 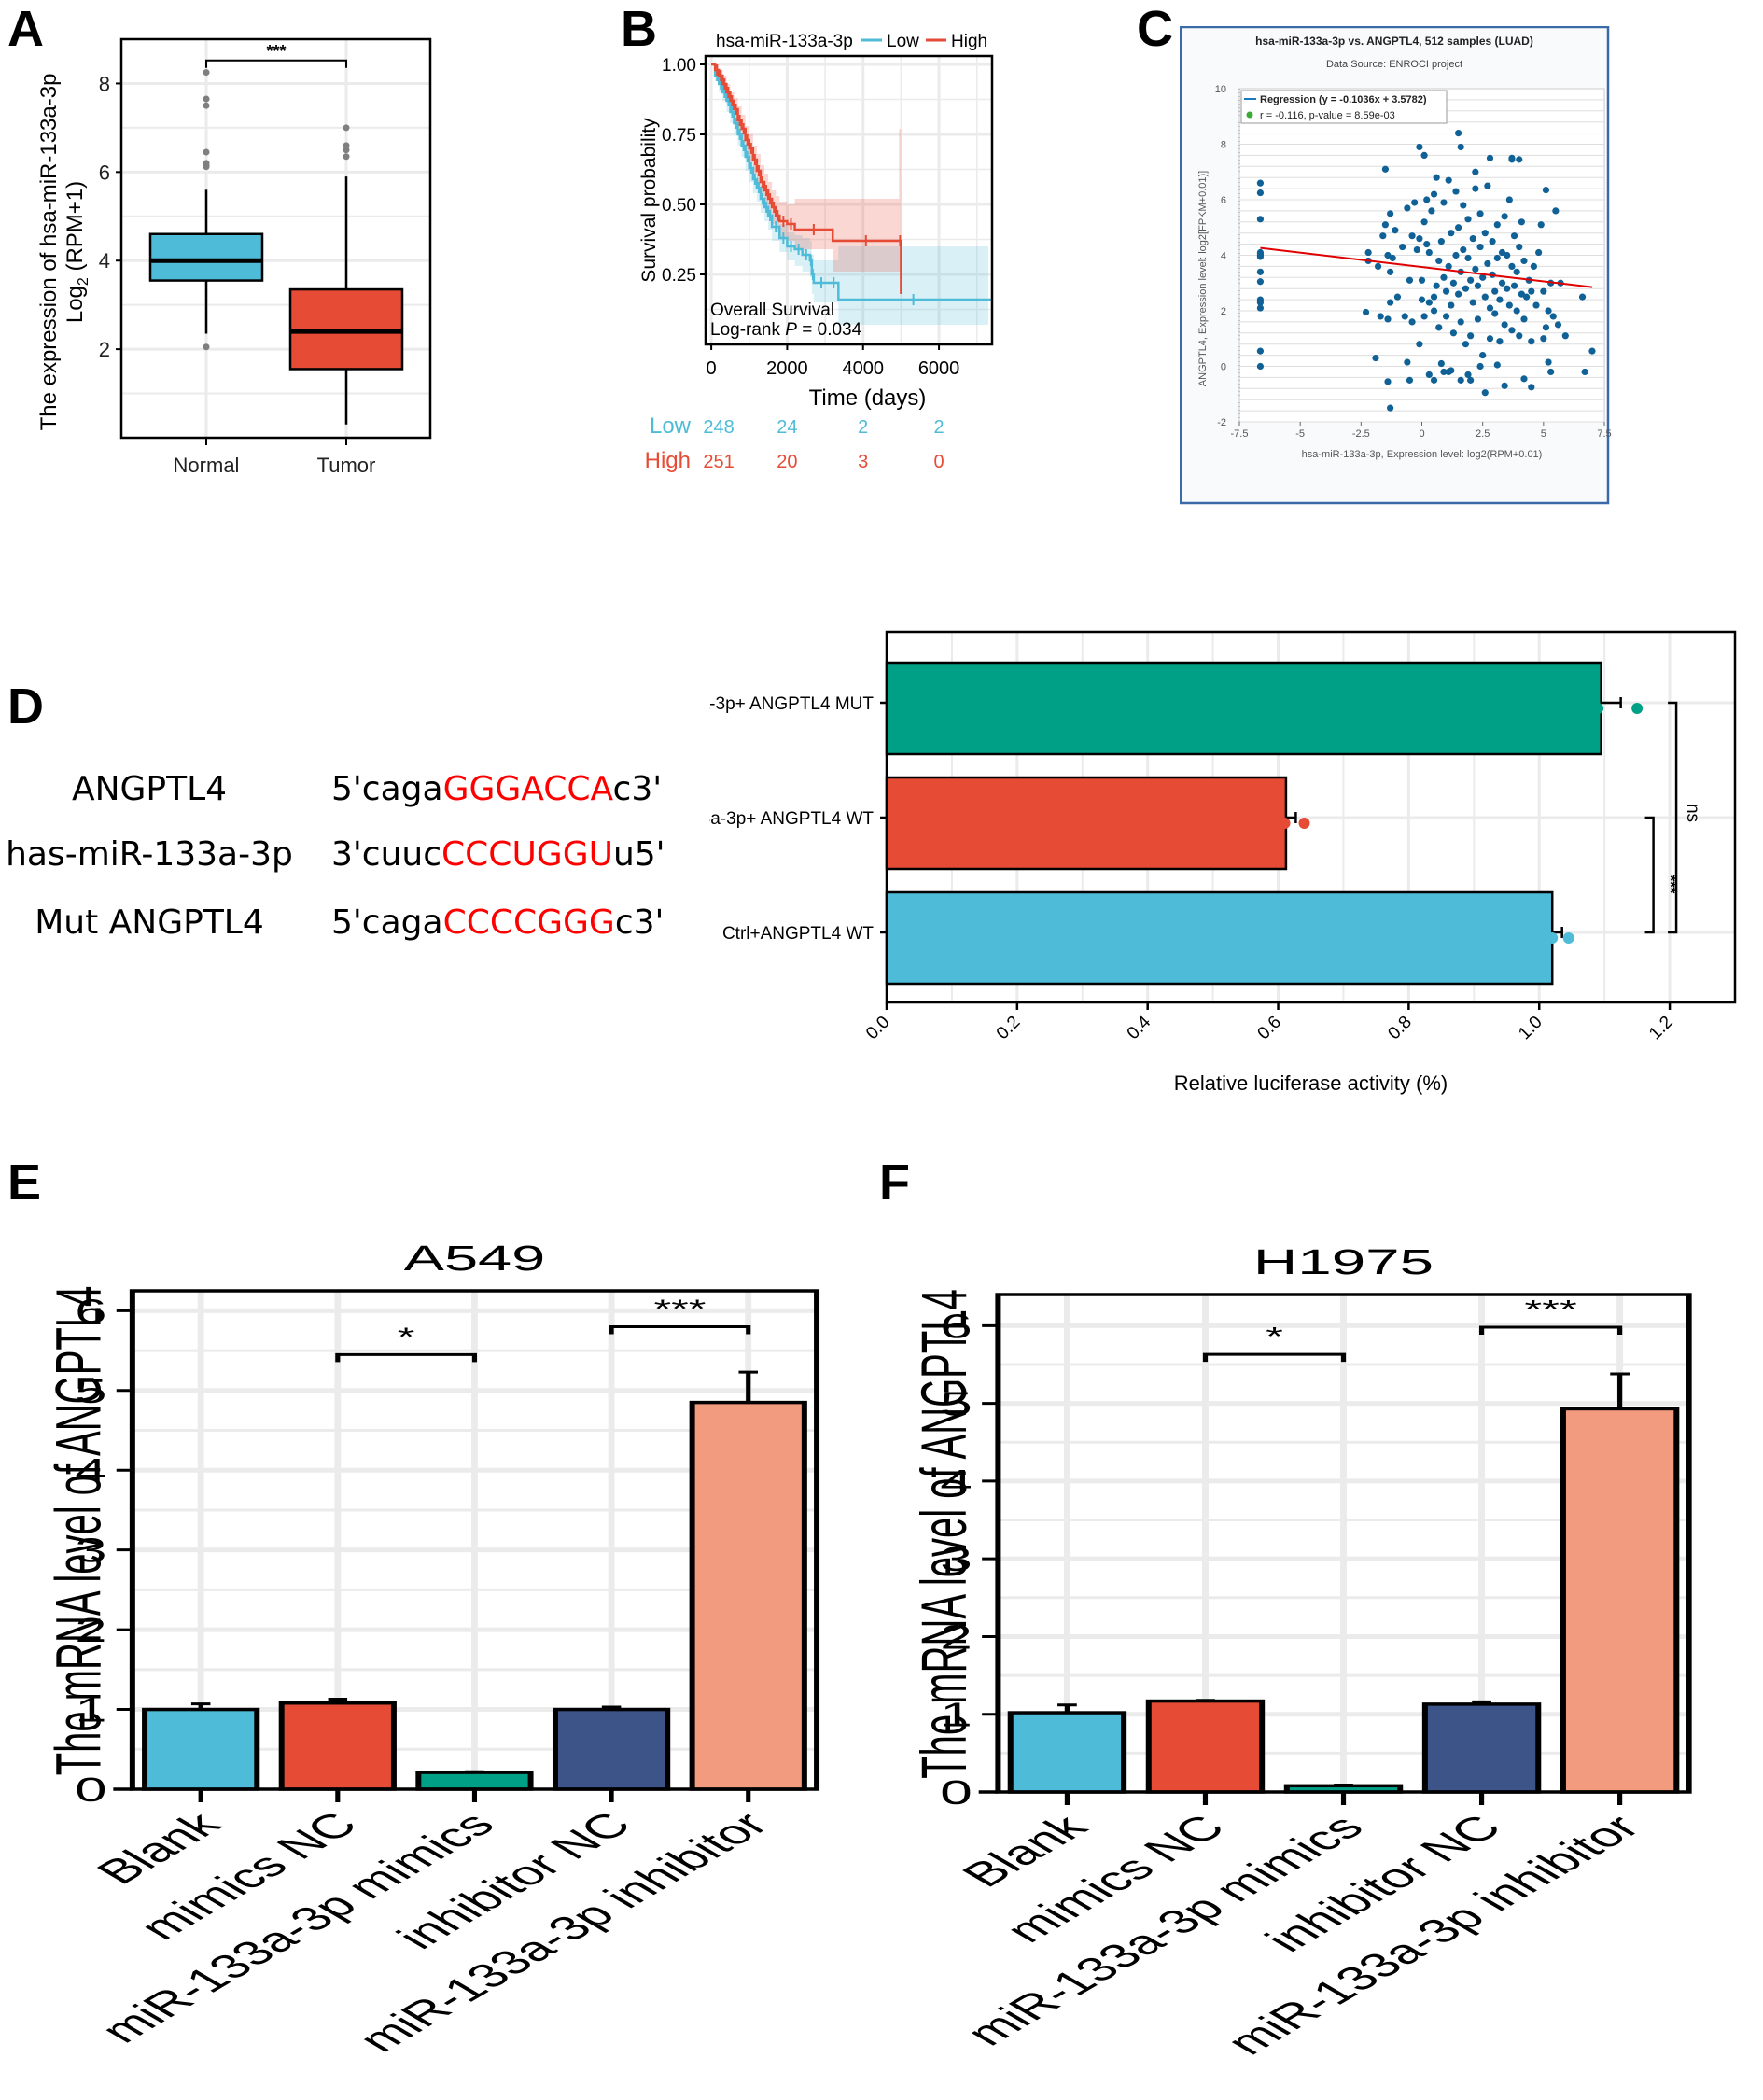 I want to click on legend-label-regression: Regression (y = -0.1036x + 3.5782), so click(x=1343, y=99).